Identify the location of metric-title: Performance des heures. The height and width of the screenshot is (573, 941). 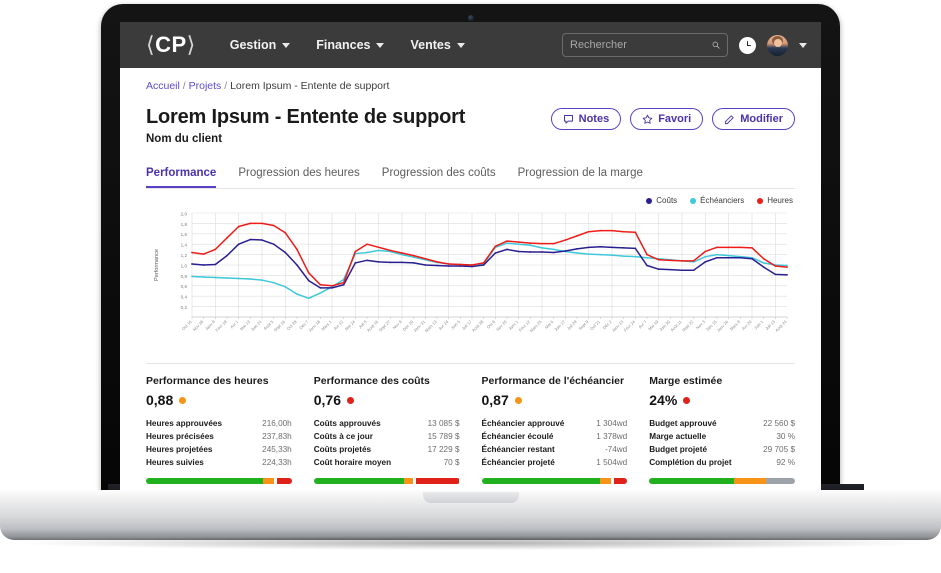
(207, 381).